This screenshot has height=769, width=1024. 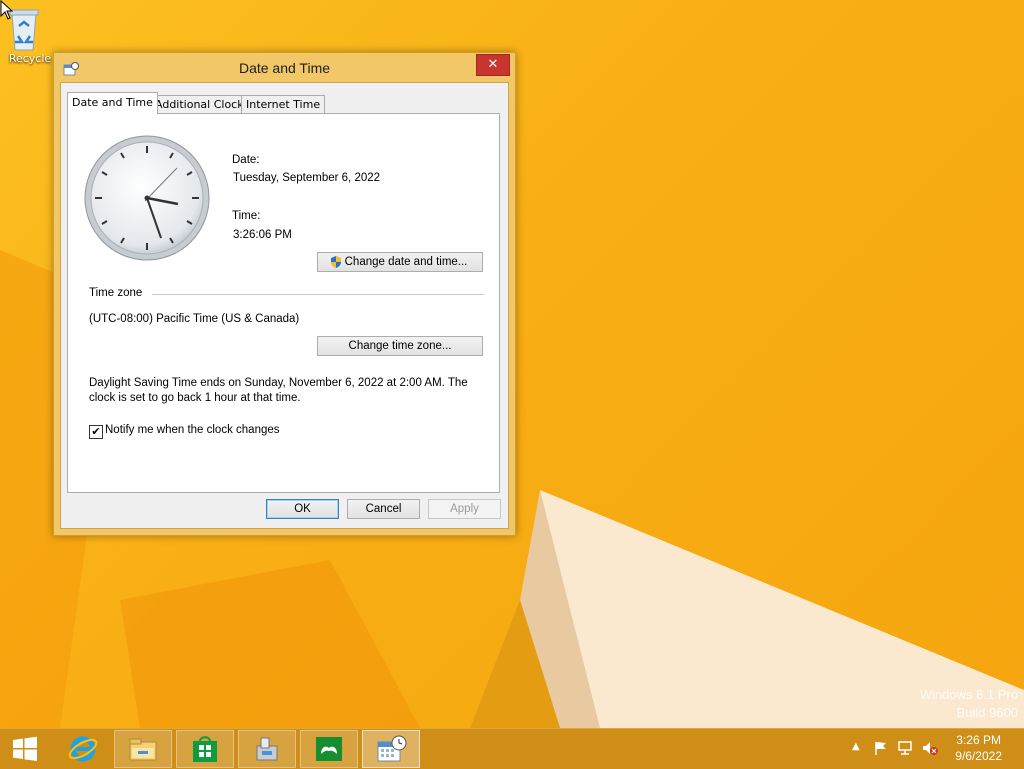 I want to click on internet-explorer-taskbar-button, so click(x=83, y=749).